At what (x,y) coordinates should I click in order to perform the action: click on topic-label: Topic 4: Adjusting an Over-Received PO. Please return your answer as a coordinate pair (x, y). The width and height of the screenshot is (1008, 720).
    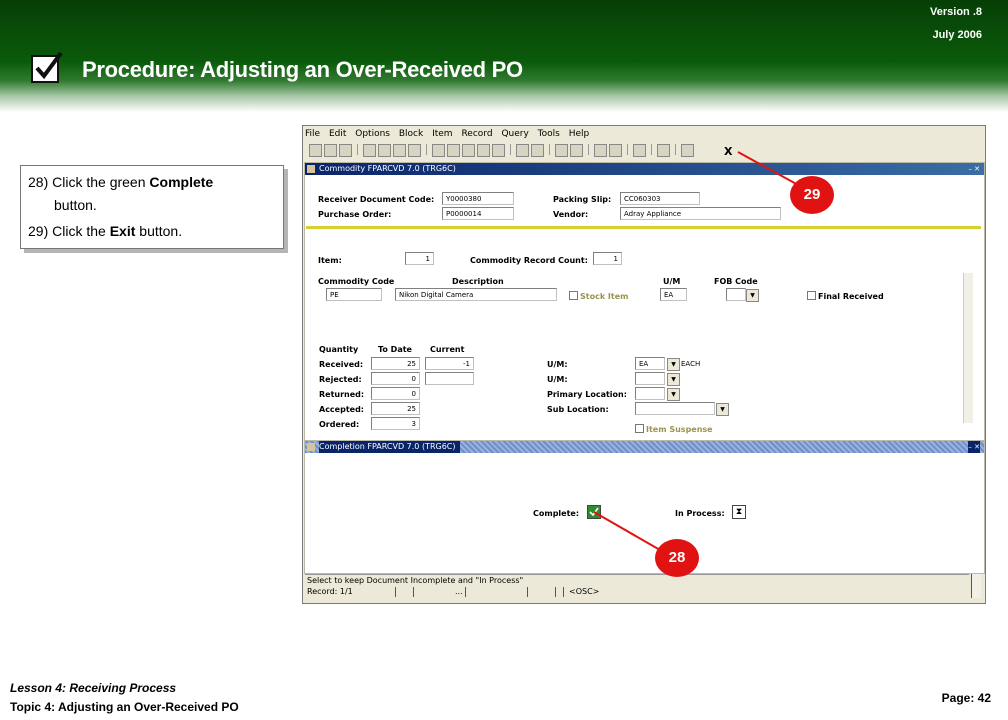
    Looking at the image, I should click on (124, 707).